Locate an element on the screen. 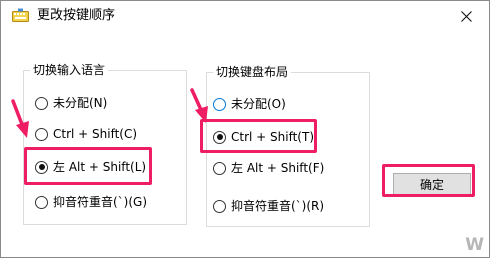 This screenshot has width=490, height=258. group-legend-input-language: 切换输入语言 is located at coordinates (69, 70).